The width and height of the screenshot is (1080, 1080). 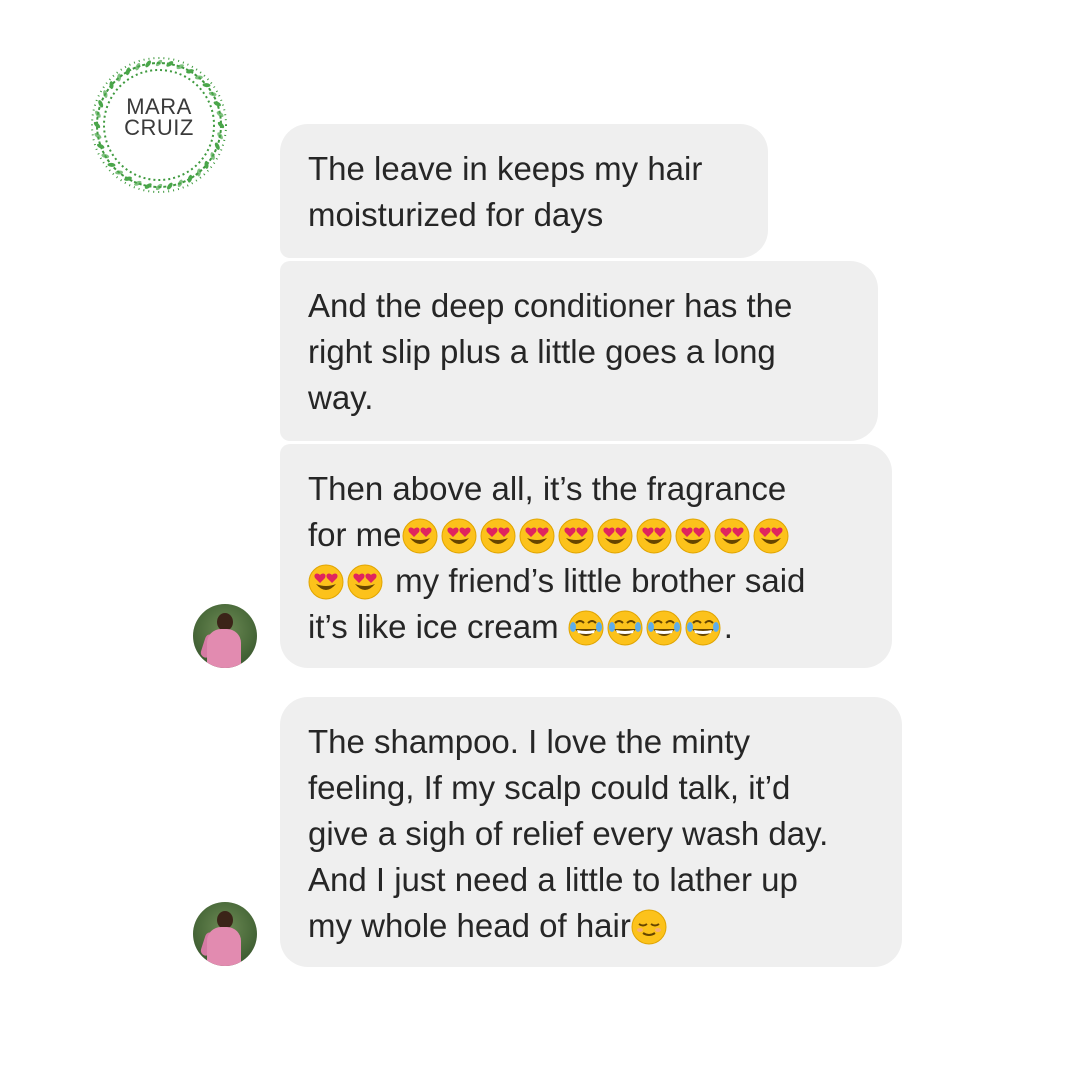 I want to click on message-text: it’s like ice cream, so click(x=438, y=626).